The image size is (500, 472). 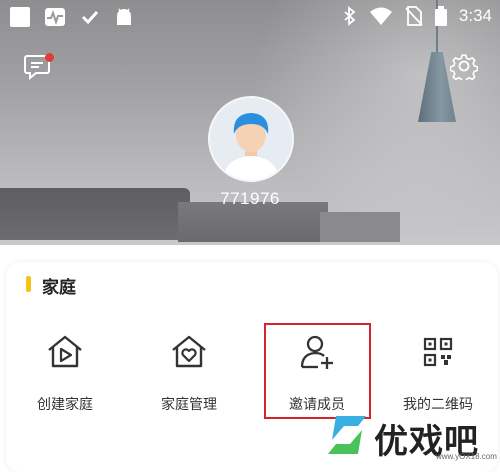 I want to click on no-sim-icon, so click(x=414, y=16).